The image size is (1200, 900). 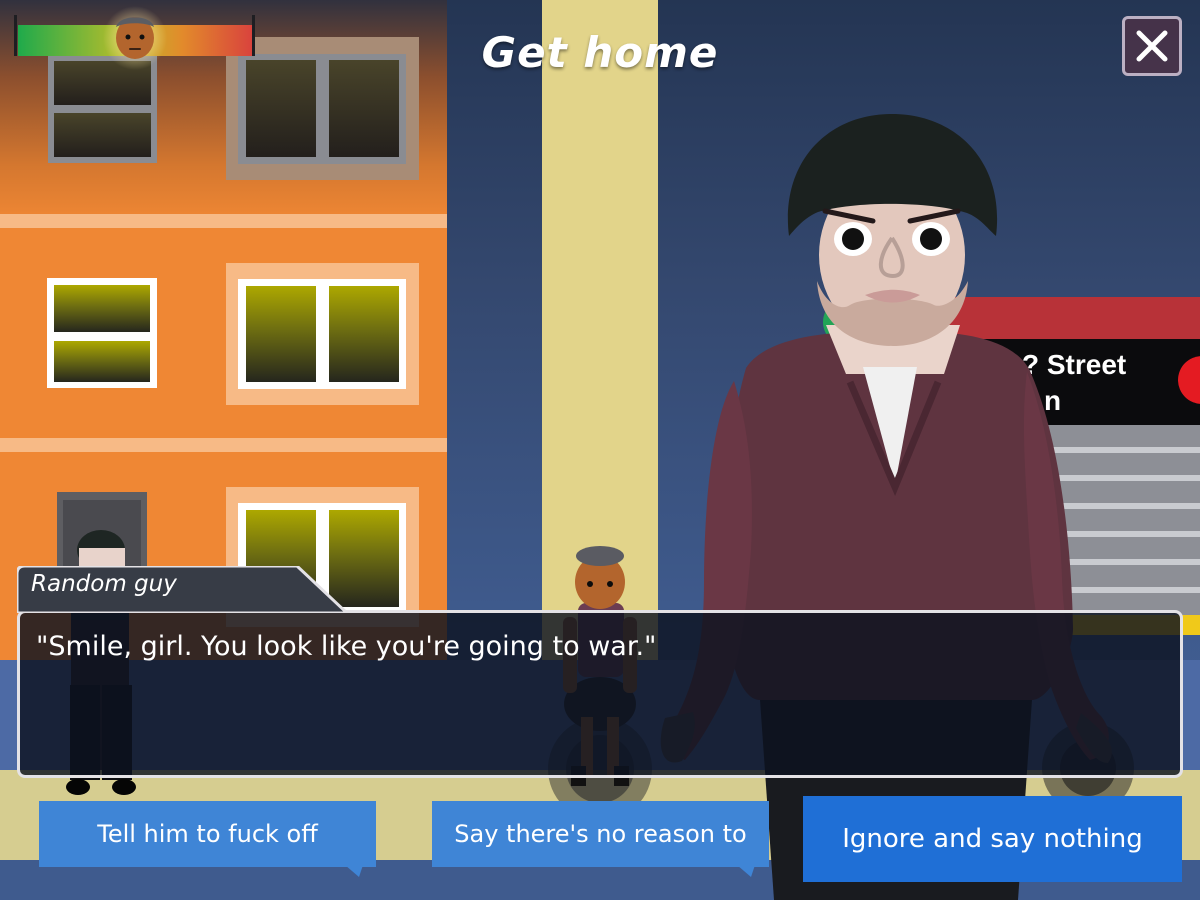 I want to click on station-sign-line-1: ? Street, so click(x=1074, y=364).